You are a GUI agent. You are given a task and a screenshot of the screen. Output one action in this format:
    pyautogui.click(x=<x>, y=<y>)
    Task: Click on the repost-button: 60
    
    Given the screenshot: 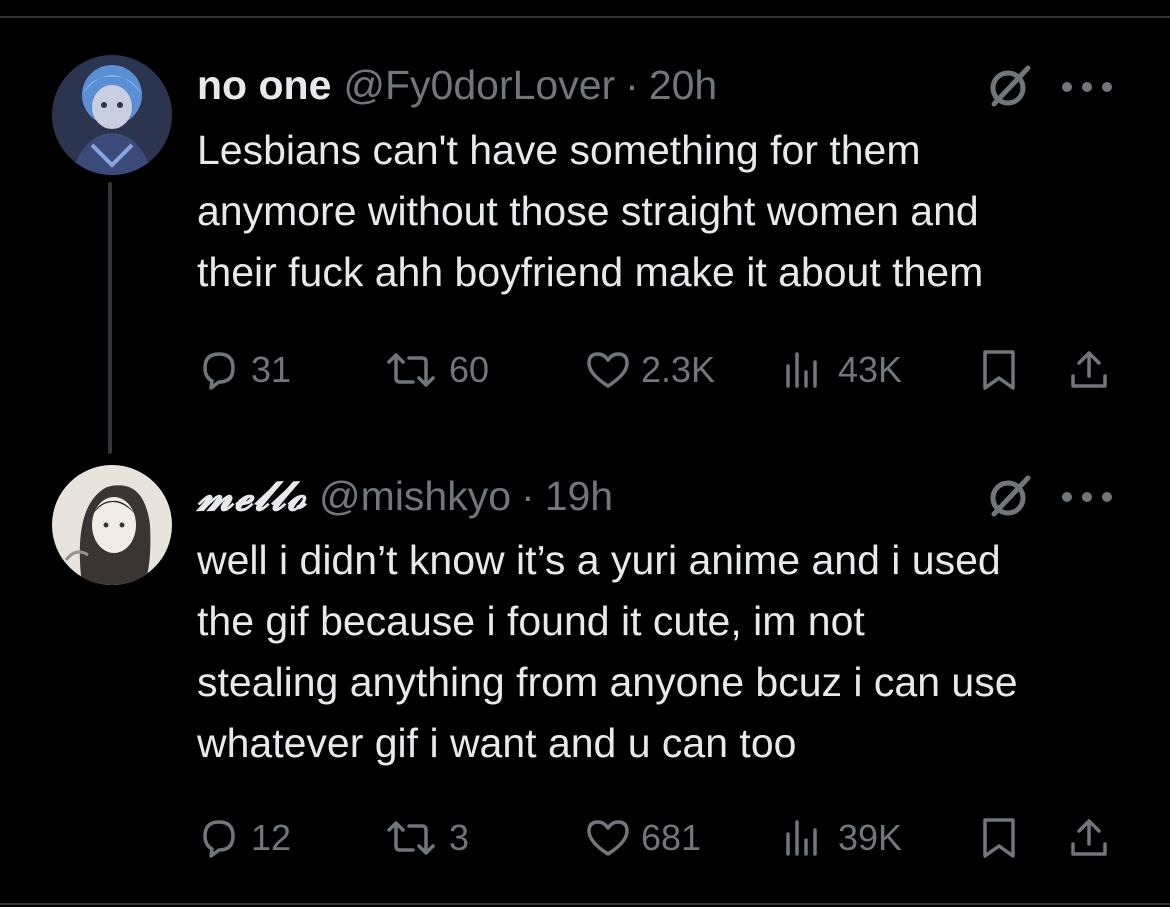 What is the action you would take?
    pyautogui.click(x=436, y=370)
    